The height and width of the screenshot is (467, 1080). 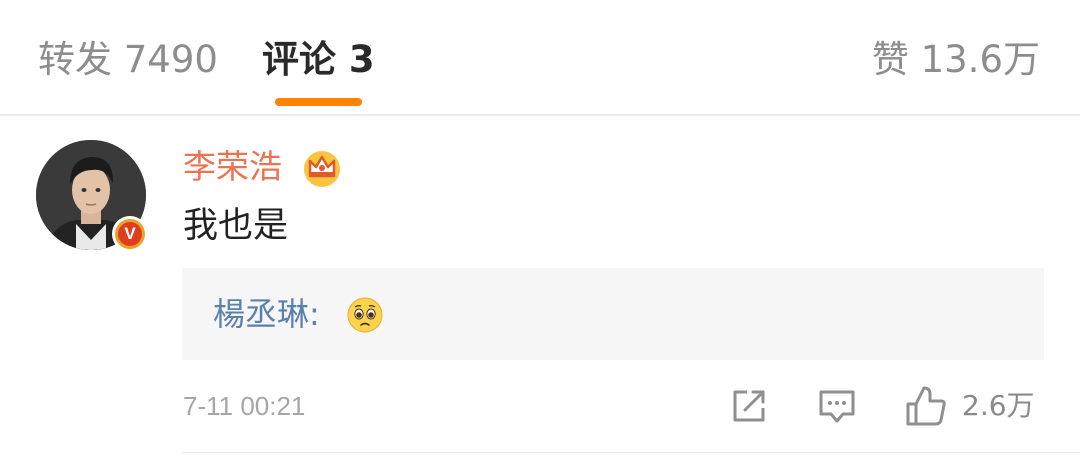 I want to click on verified-v-icon: V, so click(x=130, y=234).